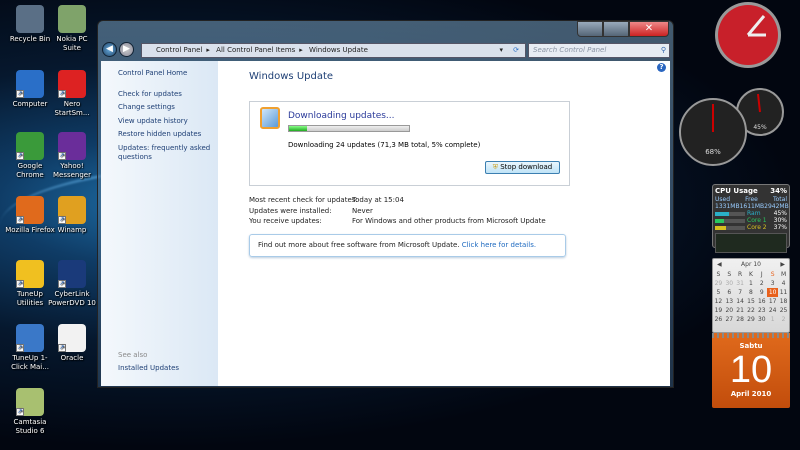  I want to click on chevron-right-icon: ▸, so click(208, 50).